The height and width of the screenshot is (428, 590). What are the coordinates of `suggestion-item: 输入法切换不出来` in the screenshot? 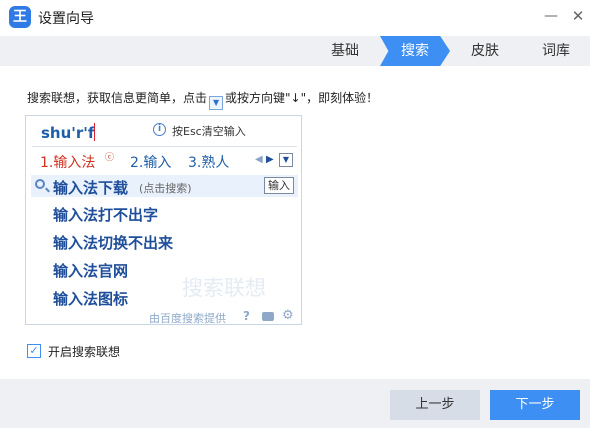 It's located at (113, 242).